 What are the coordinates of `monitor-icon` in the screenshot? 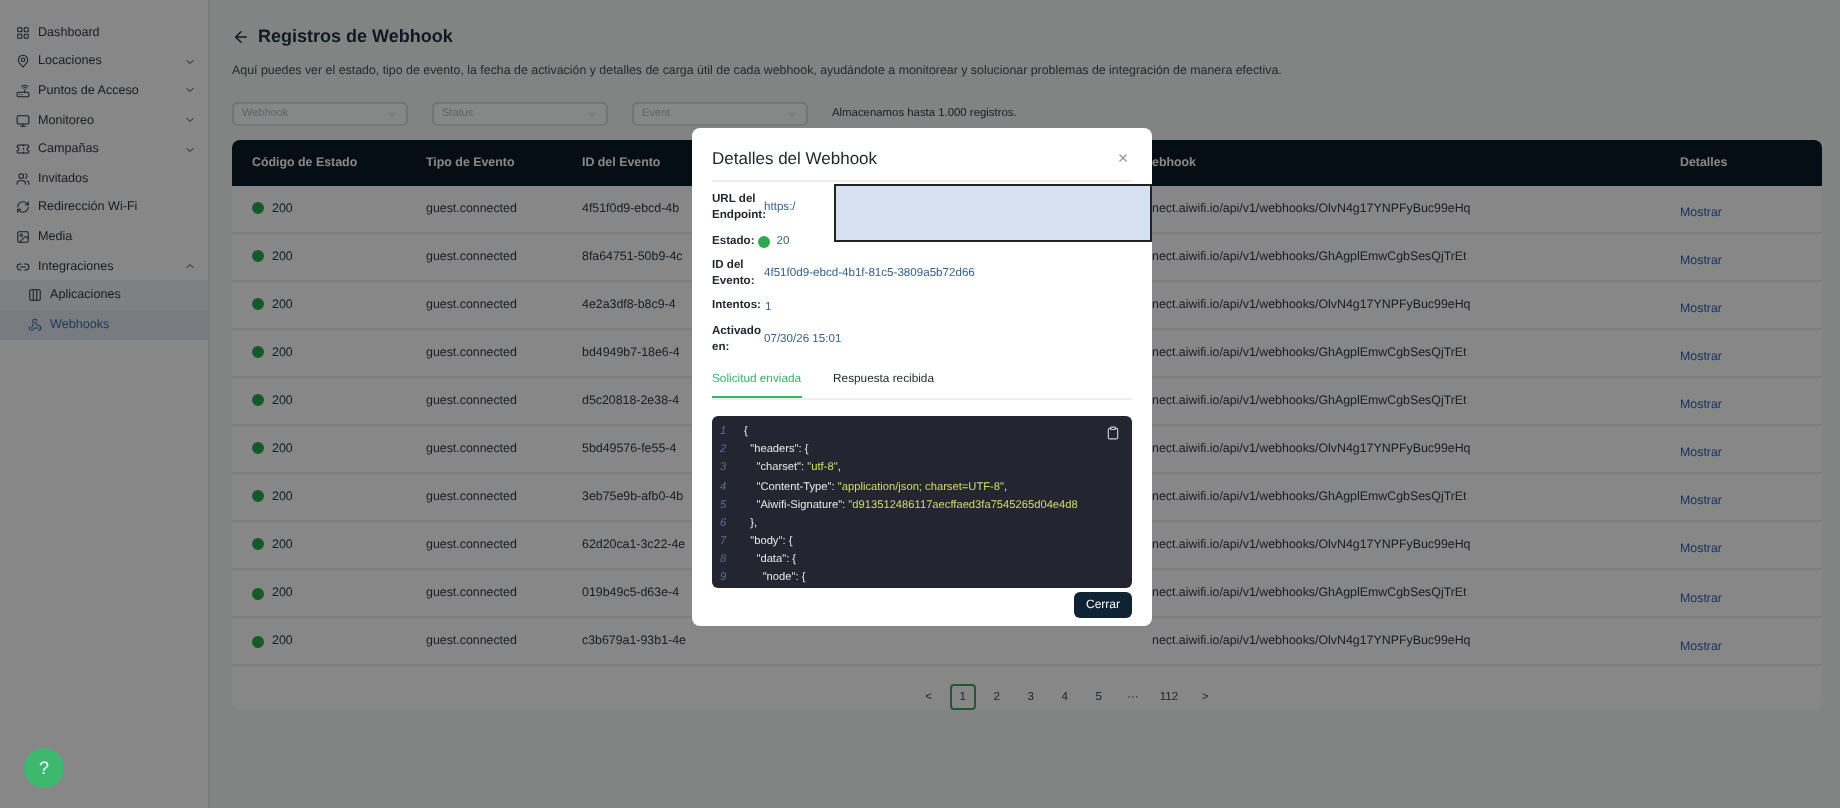 It's located at (23, 120).